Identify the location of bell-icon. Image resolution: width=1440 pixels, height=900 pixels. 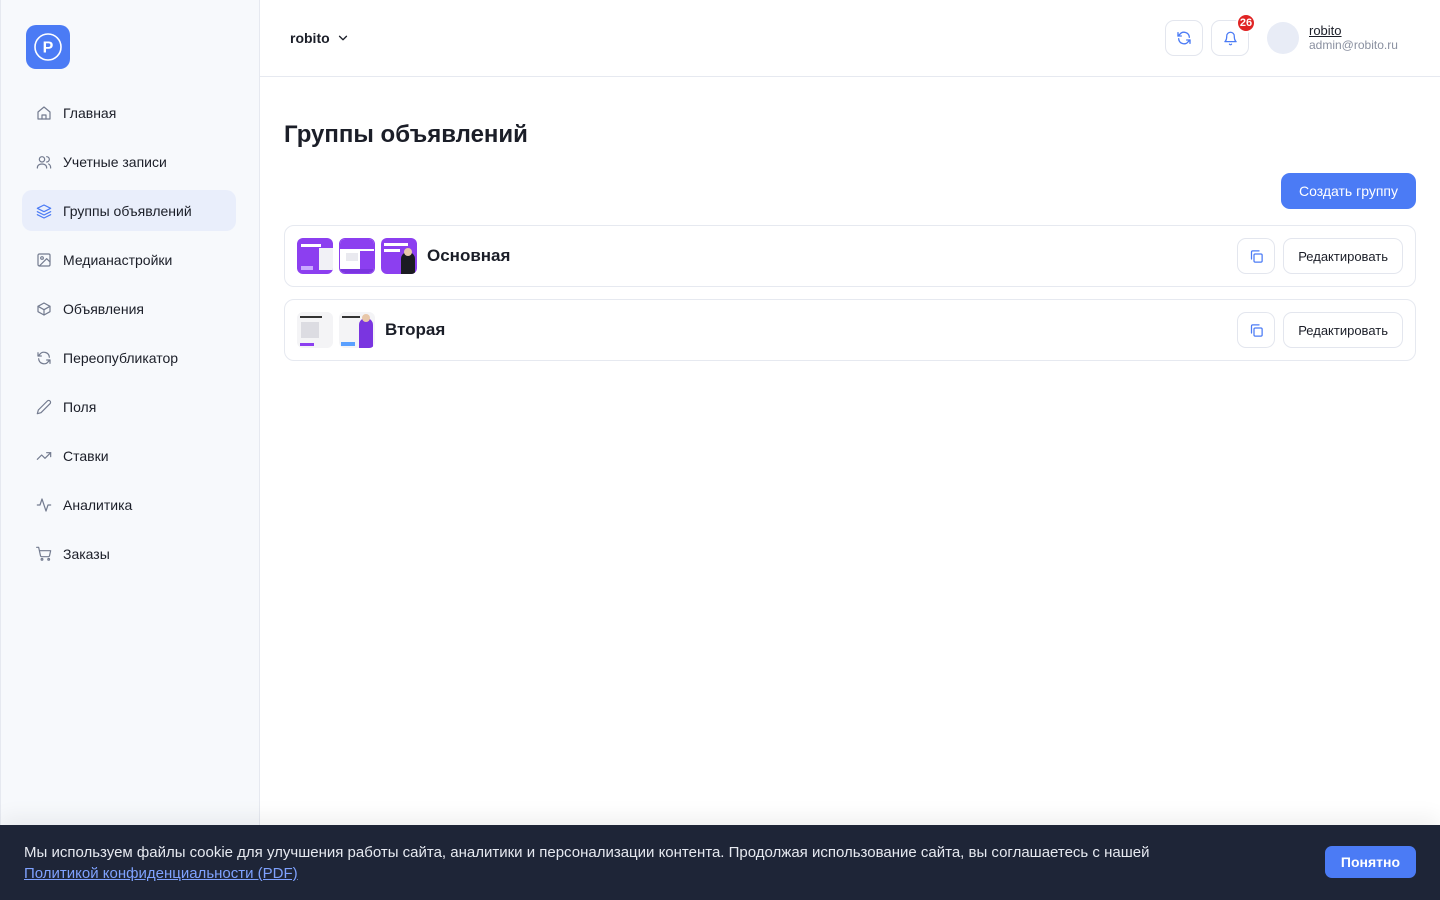
(1230, 38).